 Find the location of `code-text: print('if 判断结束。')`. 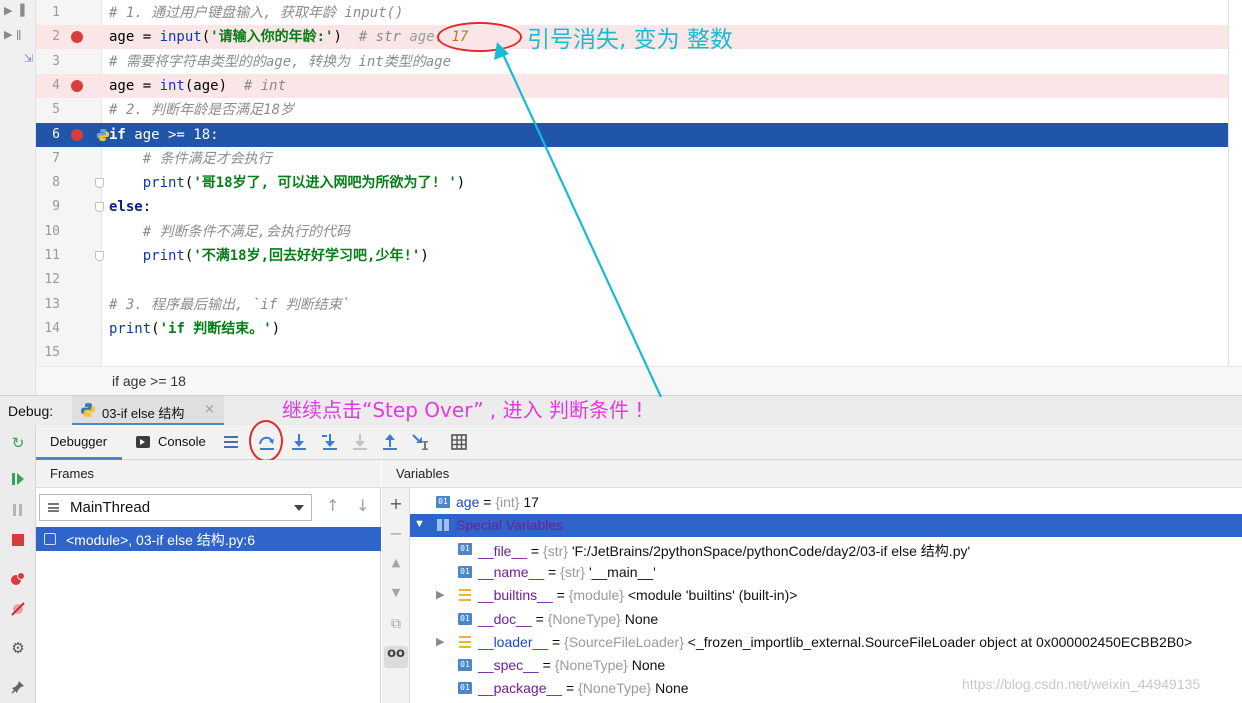

code-text: print('if 判断结束。') is located at coordinates (194, 329).